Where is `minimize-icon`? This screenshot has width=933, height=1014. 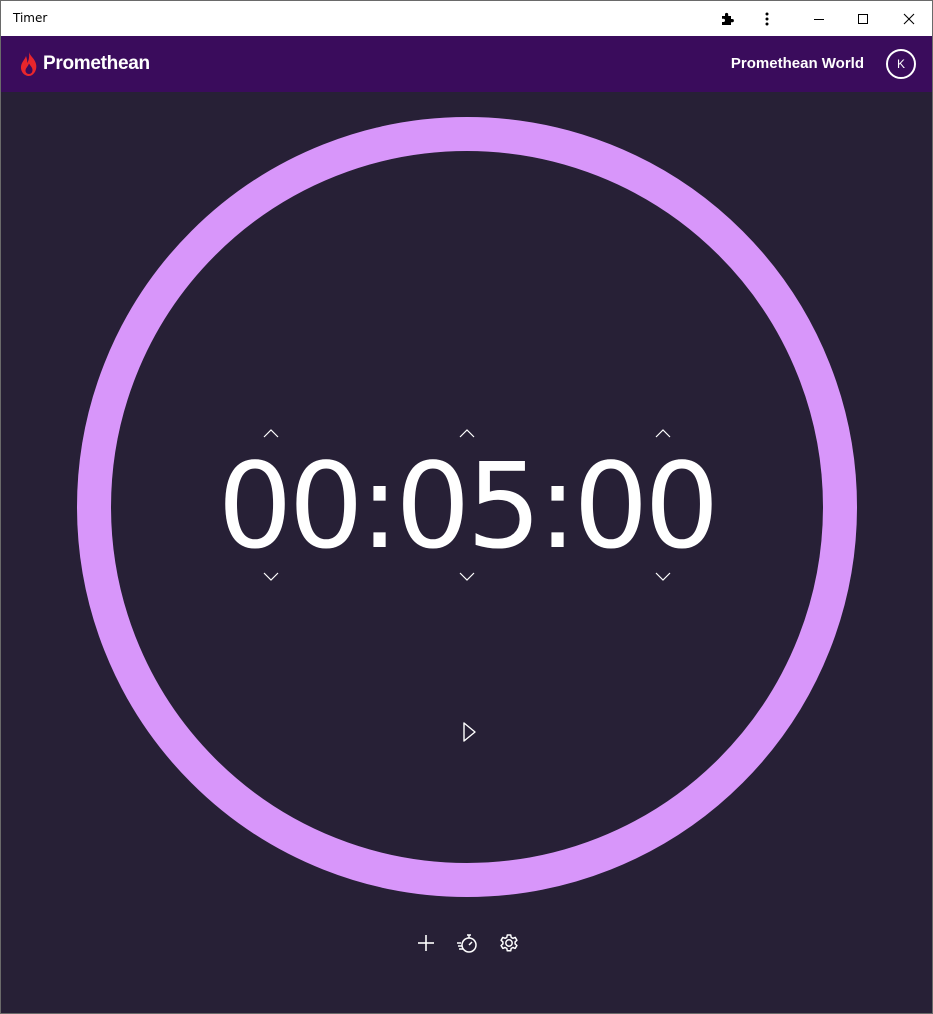 minimize-icon is located at coordinates (819, 19).